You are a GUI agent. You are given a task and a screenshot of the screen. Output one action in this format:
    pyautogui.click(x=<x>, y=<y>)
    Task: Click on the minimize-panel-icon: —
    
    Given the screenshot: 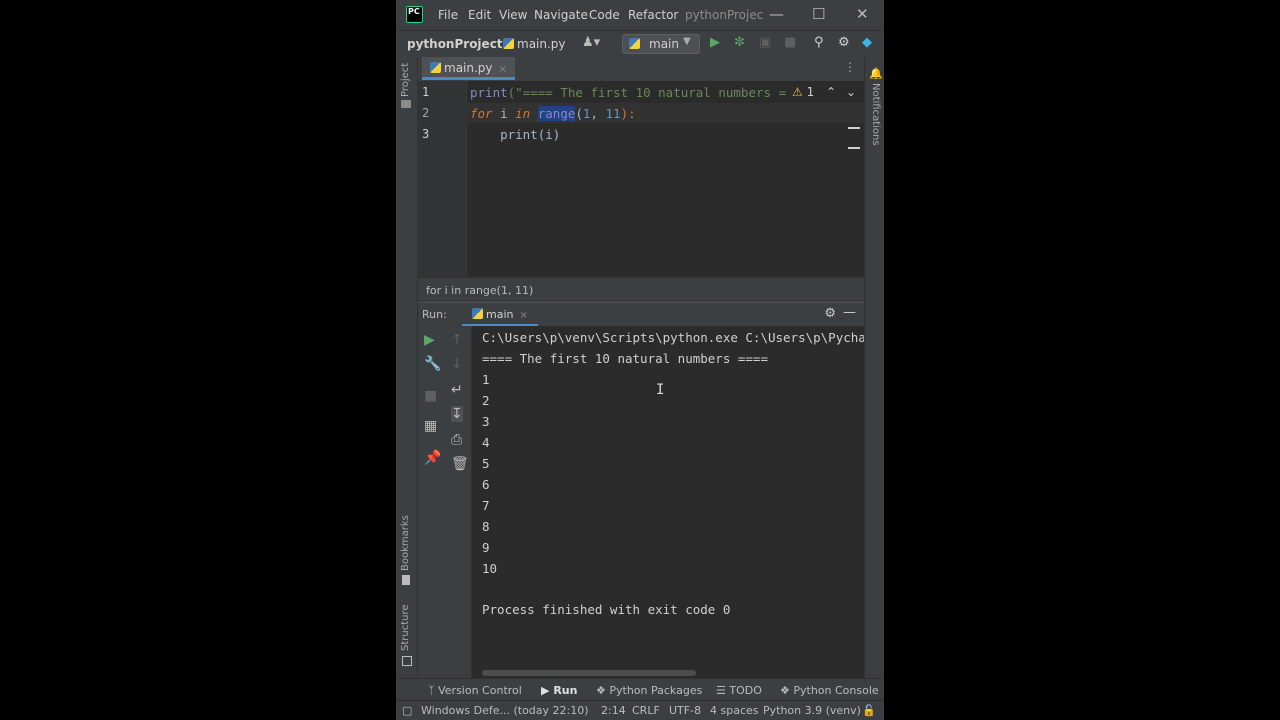 What is the action you would take?
    pyautogui.click(x=849, y=312)
    